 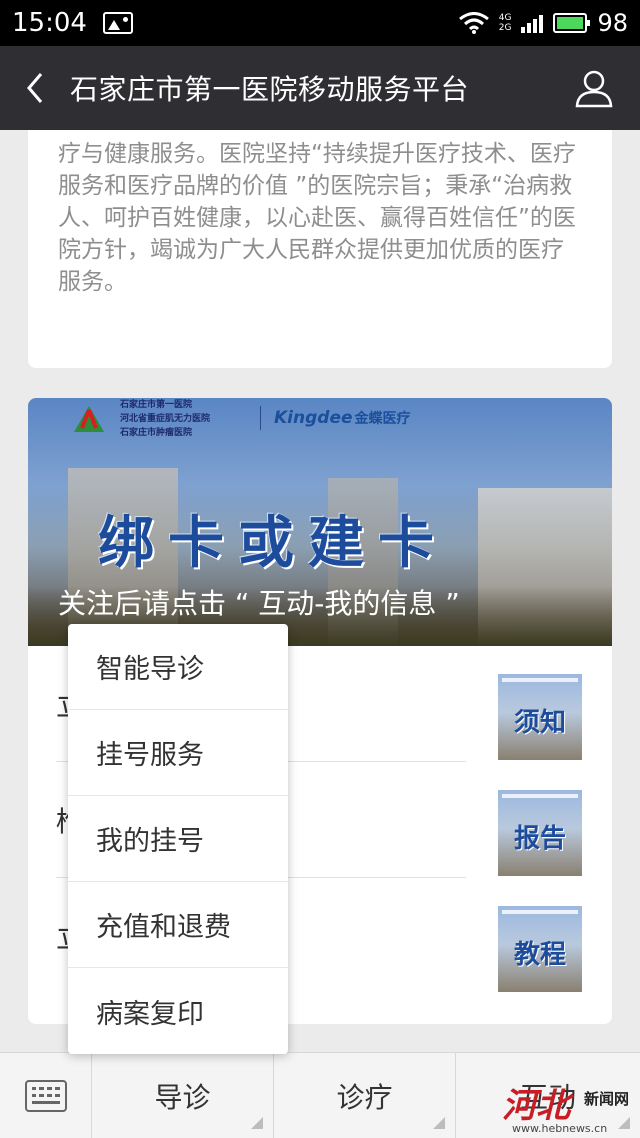 I want to click on list-item-thumbnail: 报告, so click(x=540, y=833).